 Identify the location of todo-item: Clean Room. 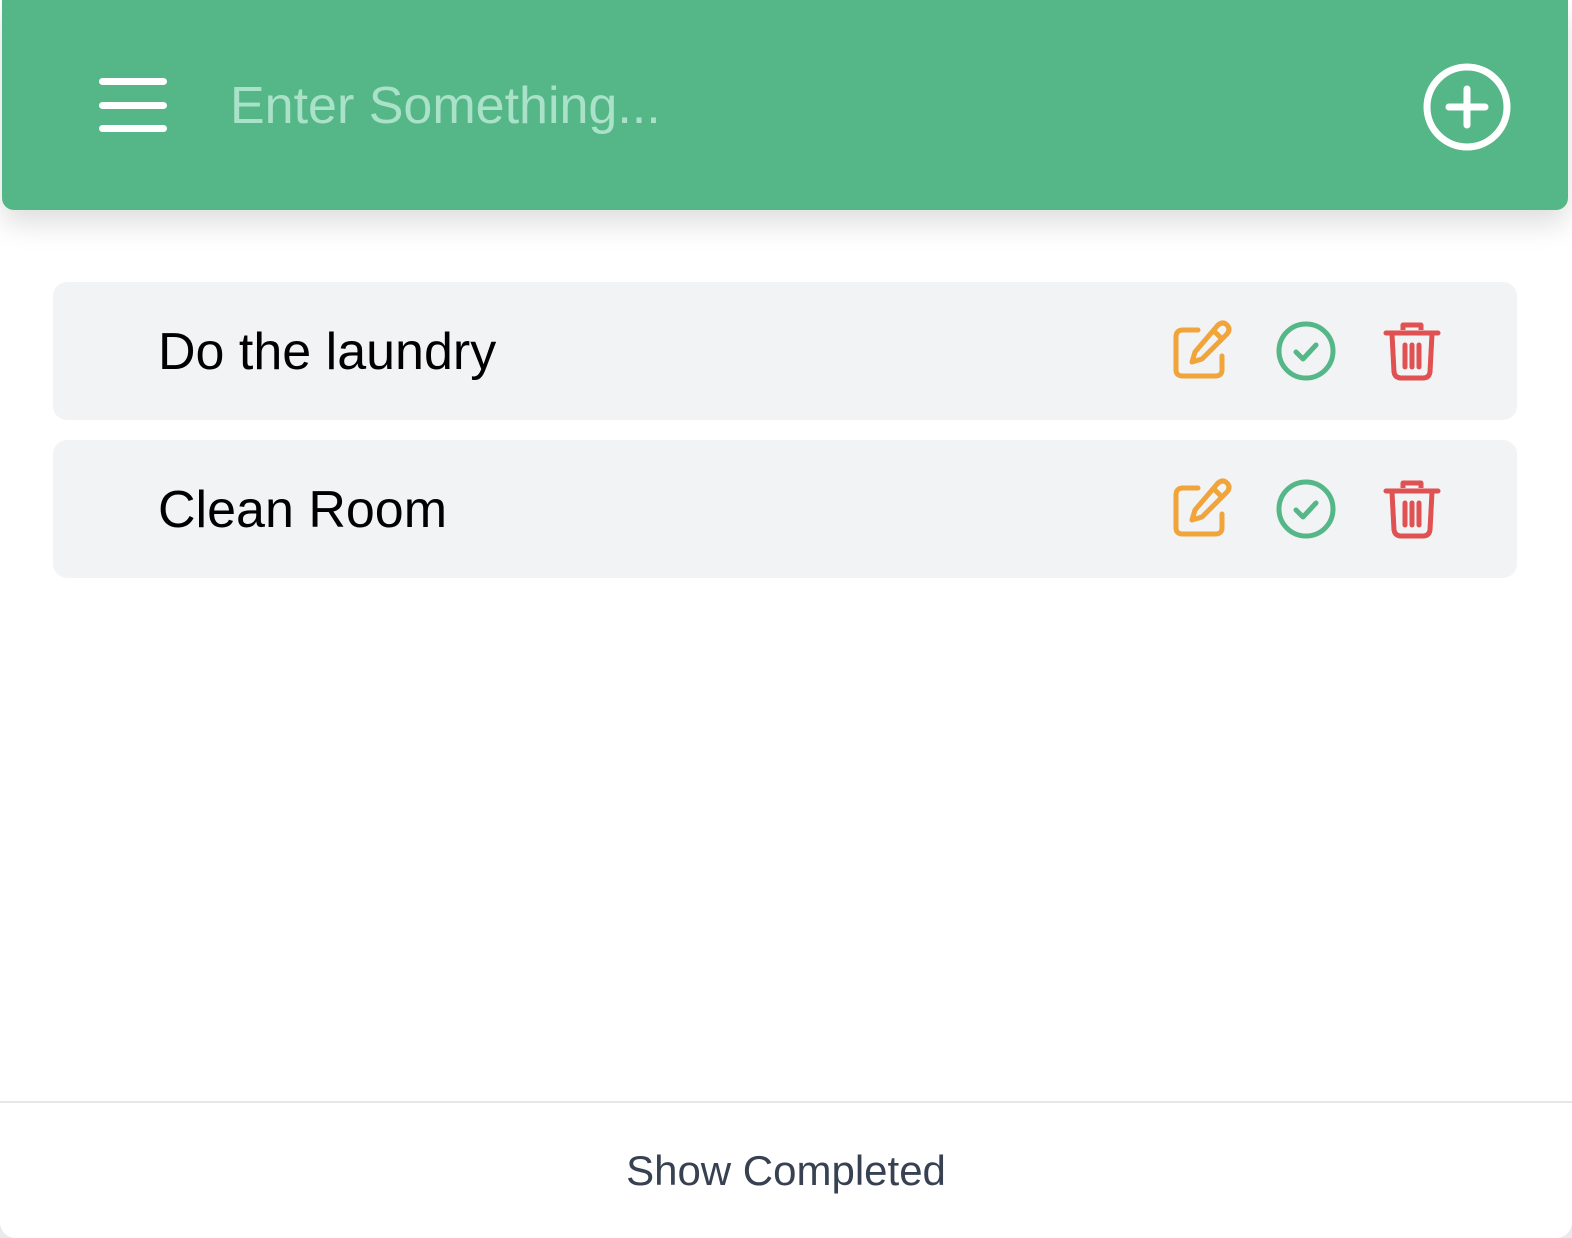
(785, 509).